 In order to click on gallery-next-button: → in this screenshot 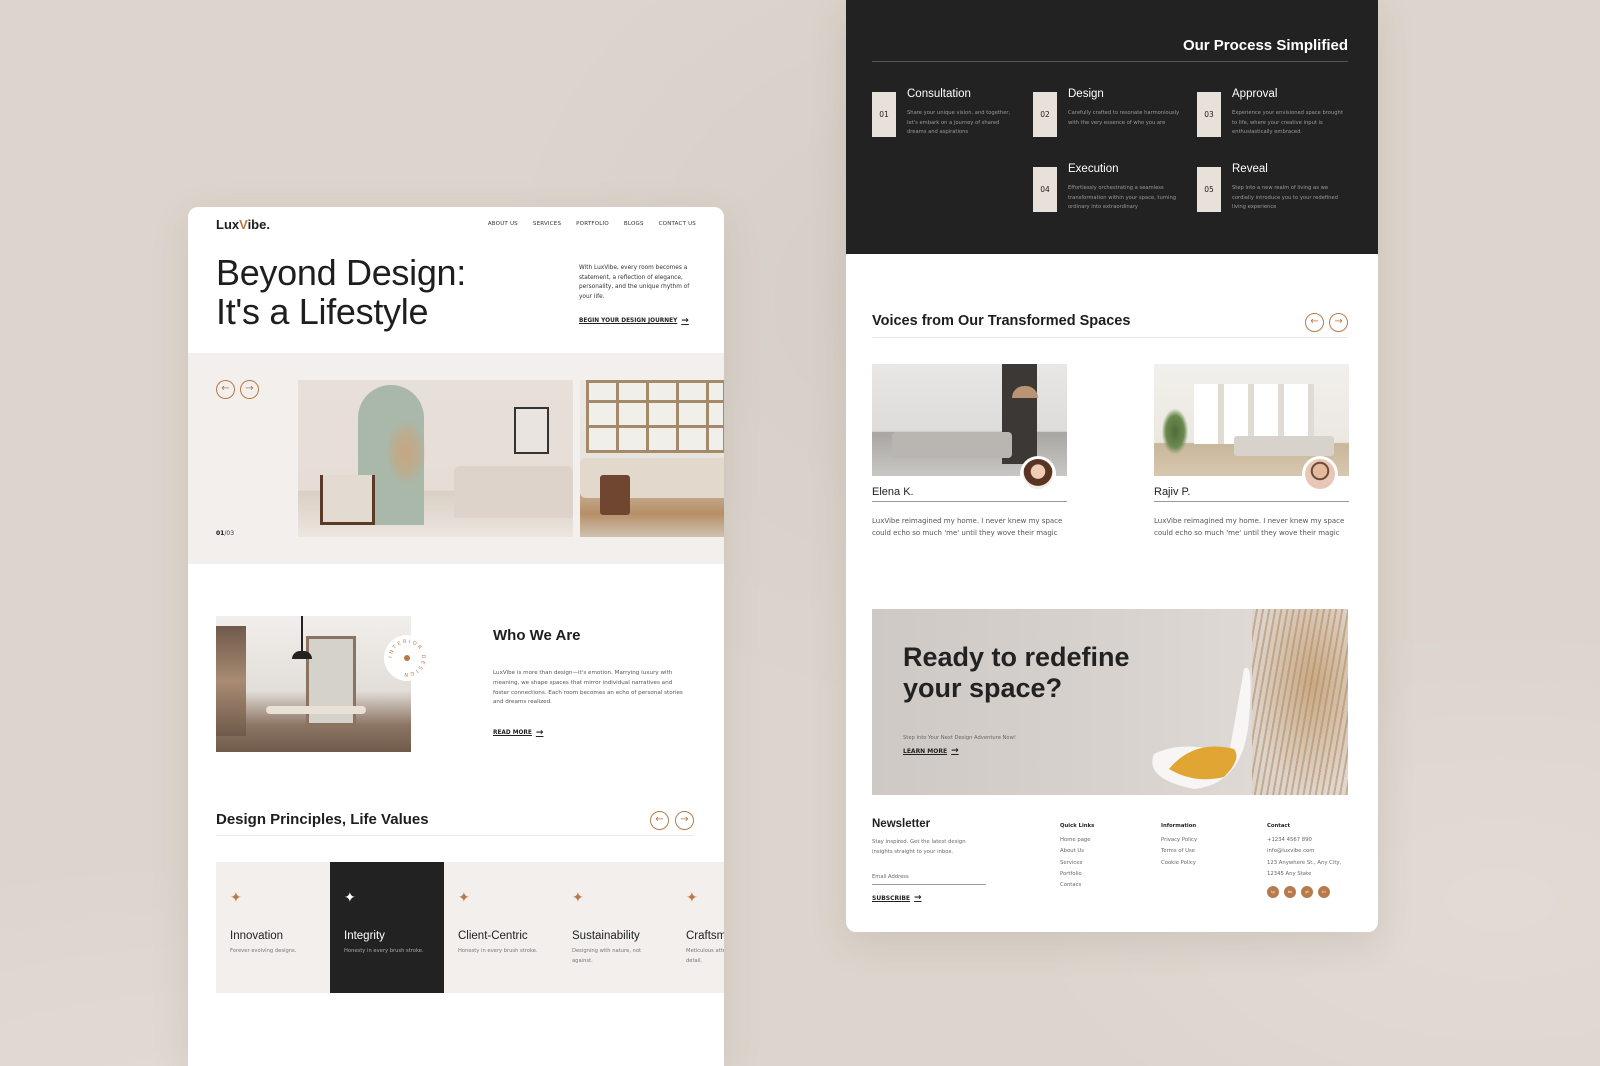, I will do `click(249, 389)`.